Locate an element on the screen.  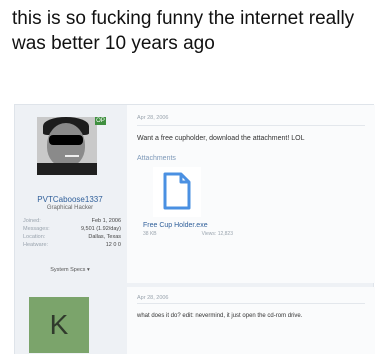
avatar-body is located at coordinates (67, 169).